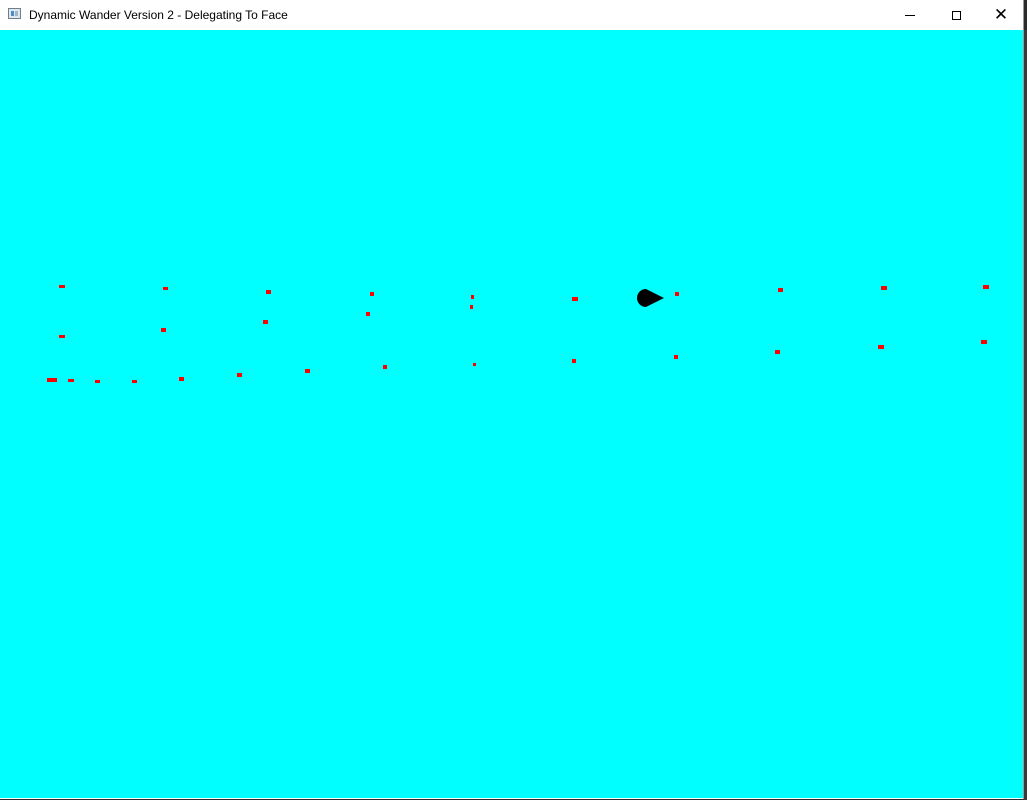 Image resolution: width=1027 pixels, height=800 pixels. What do you see at coordinates (14, 13) in the screenshot?
I see `app-window-icon` at bounding box center [14, 13].